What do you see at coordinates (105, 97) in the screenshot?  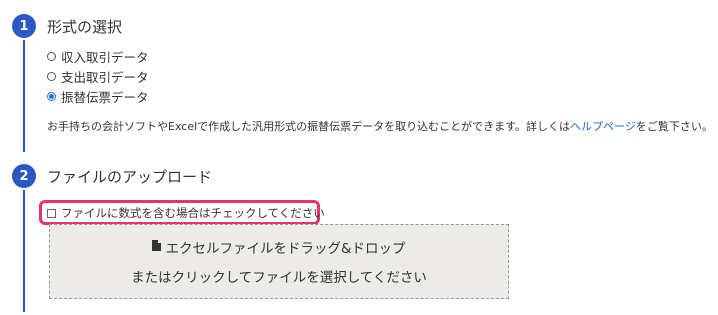 I see `radio-label: 振替伝票データ` at bounding box center [105, 97].